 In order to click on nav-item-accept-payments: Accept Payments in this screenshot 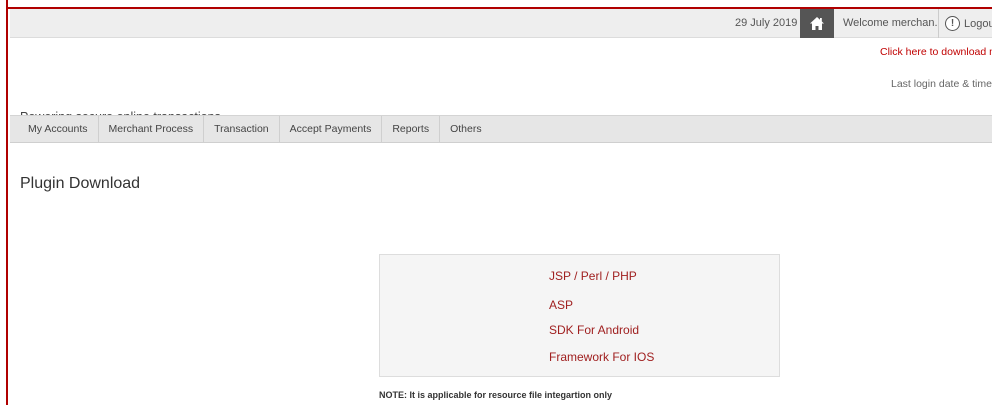, I will do `click(331, 129)`.